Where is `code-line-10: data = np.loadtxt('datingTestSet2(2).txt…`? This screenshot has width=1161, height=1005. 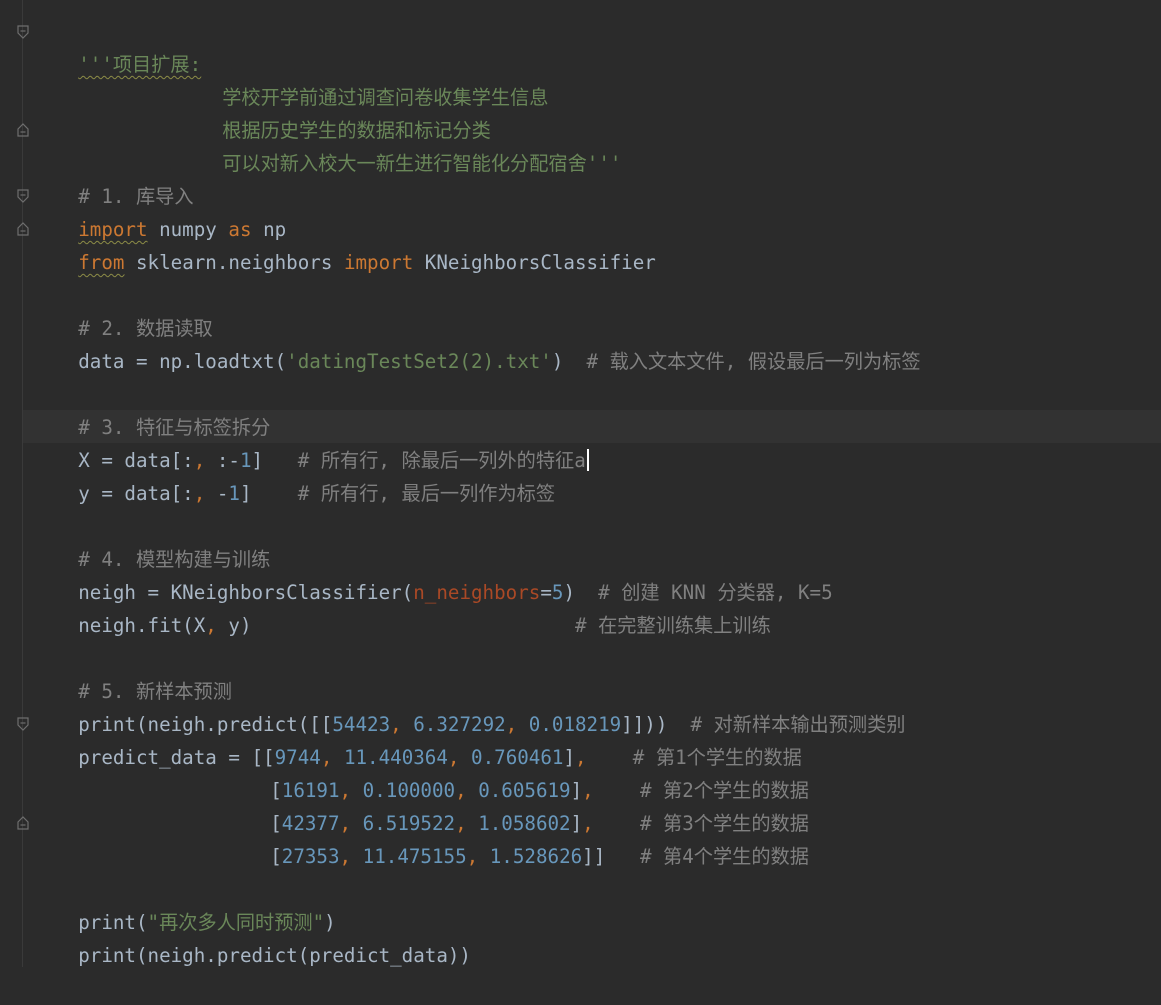 code-line-10: data = np.loadtxt('datingTestSet2(2).txt… is located at coordinates (476, 342).